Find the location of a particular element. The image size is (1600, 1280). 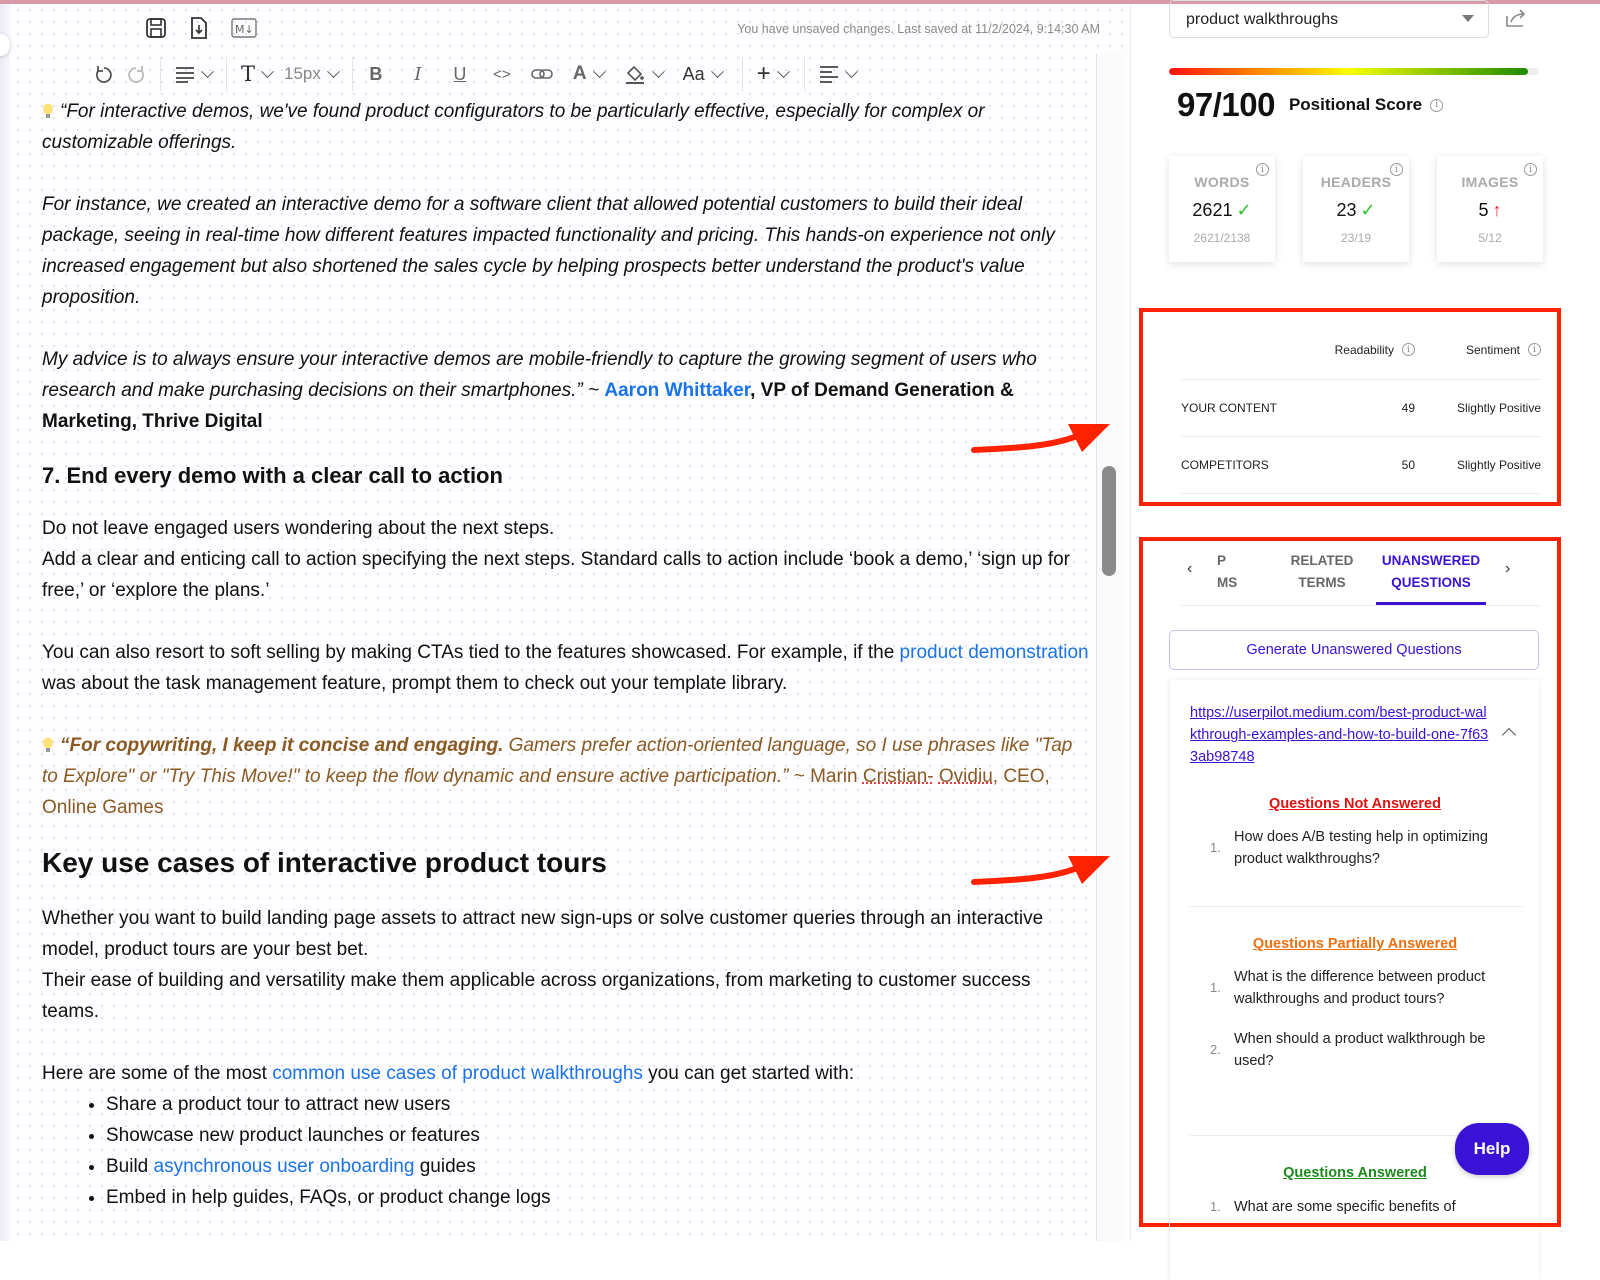

partially-answered-title: Questions Partially Answered is located at coordinates (1355, 944).